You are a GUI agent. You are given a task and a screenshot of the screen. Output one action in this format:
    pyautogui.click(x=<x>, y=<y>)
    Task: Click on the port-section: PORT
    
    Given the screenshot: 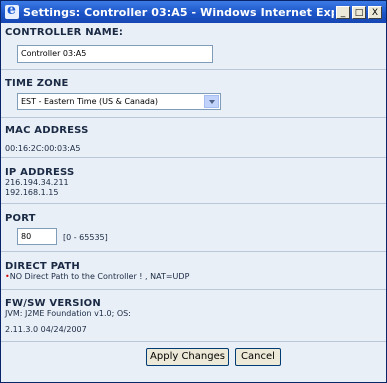 What is the action you would take?
    pyautogui.click(x=193, y=218)
    